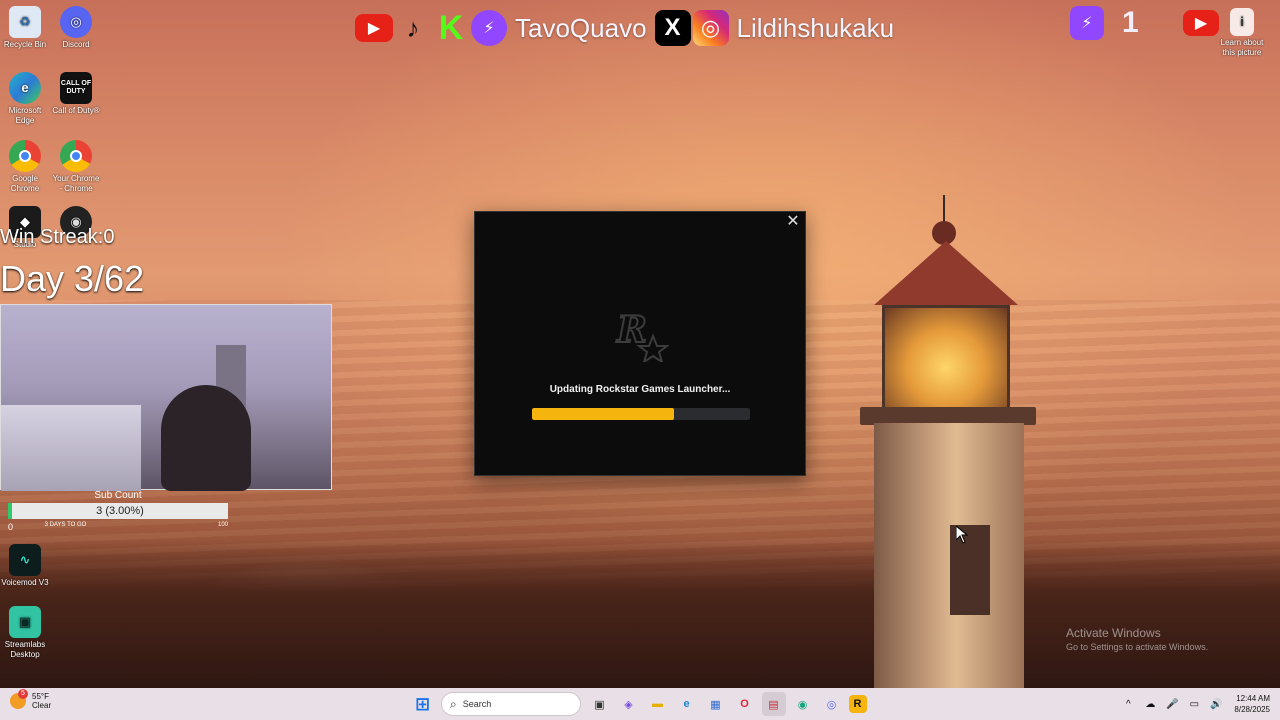  I want to click on desktop-icon-recycle-bin: ♻ Recycle Bin, so click(25, 28).